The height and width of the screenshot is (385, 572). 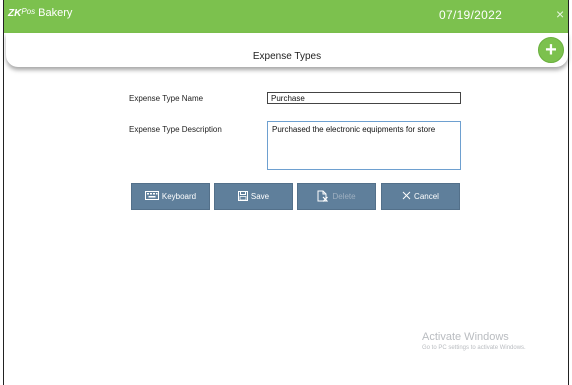 I want to click on brand-logo: ZKPos Bakery, so click(x=40, y=13).